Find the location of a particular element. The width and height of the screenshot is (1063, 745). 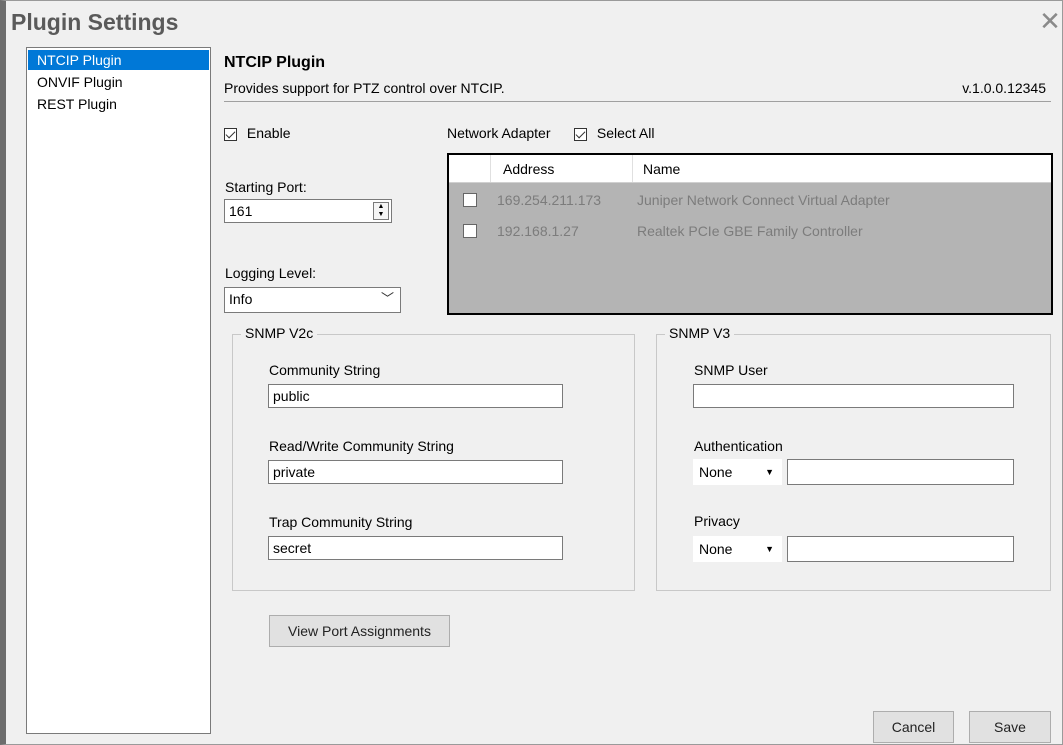

adapter-list-header: Address Name is located at coordinates (750, 169).